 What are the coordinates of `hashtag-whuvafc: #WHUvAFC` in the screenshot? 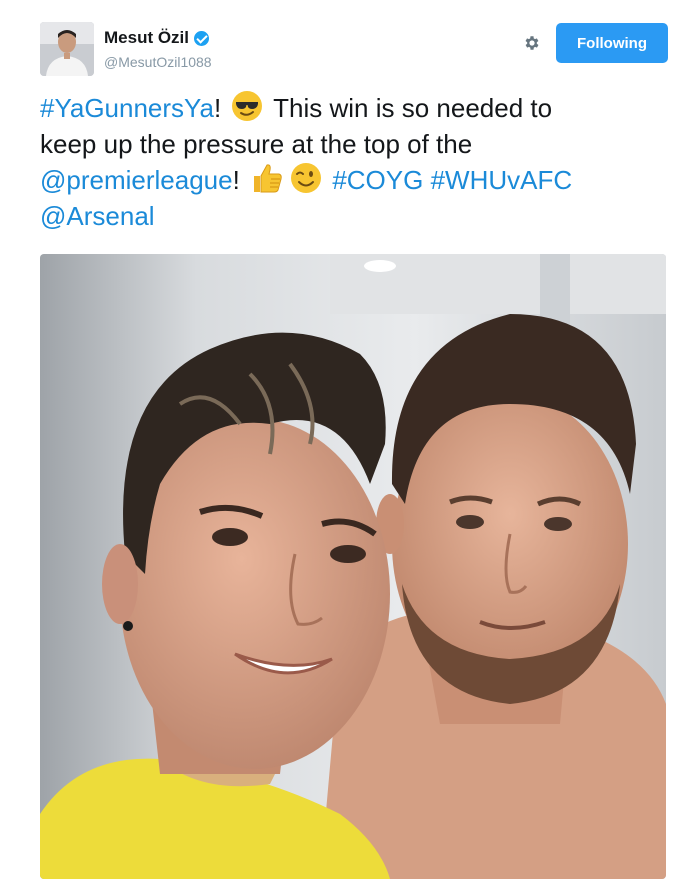 It's located at (502, 180).